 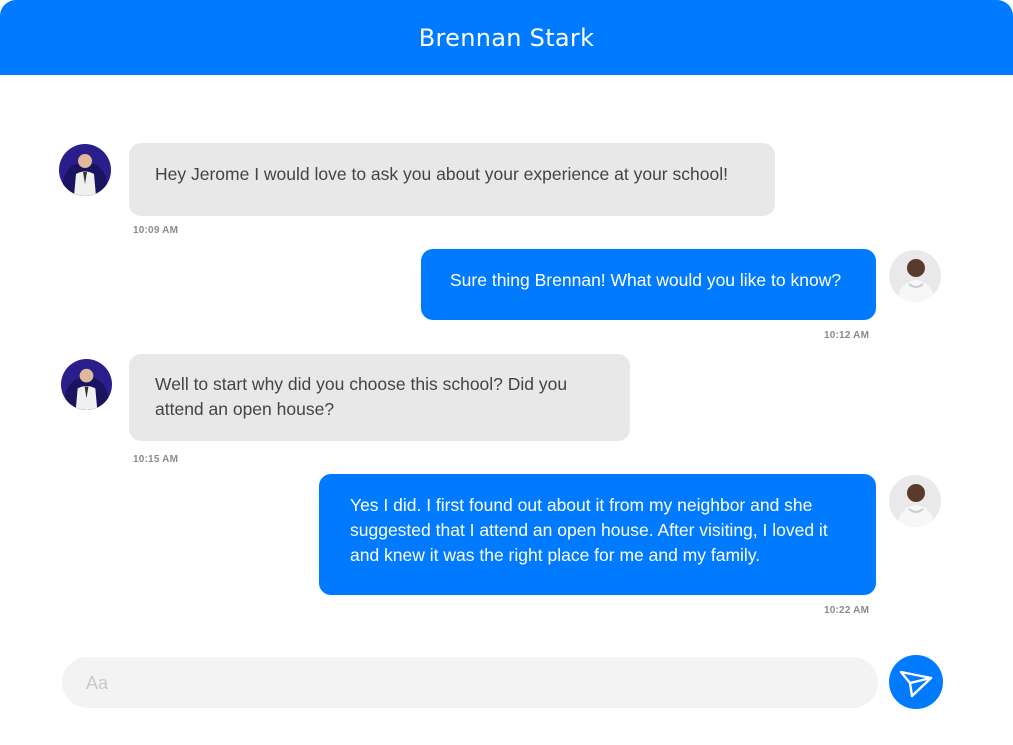 I want to click on send-button, so click(x=916, y=682).